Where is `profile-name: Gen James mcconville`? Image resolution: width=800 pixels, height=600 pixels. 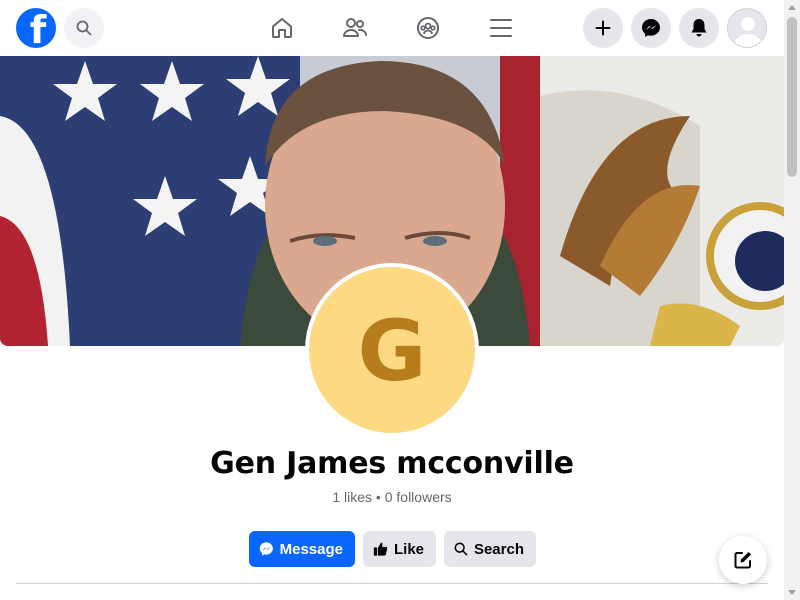 profile-name: Gen James mcconville is located at coordinates (392, 463).